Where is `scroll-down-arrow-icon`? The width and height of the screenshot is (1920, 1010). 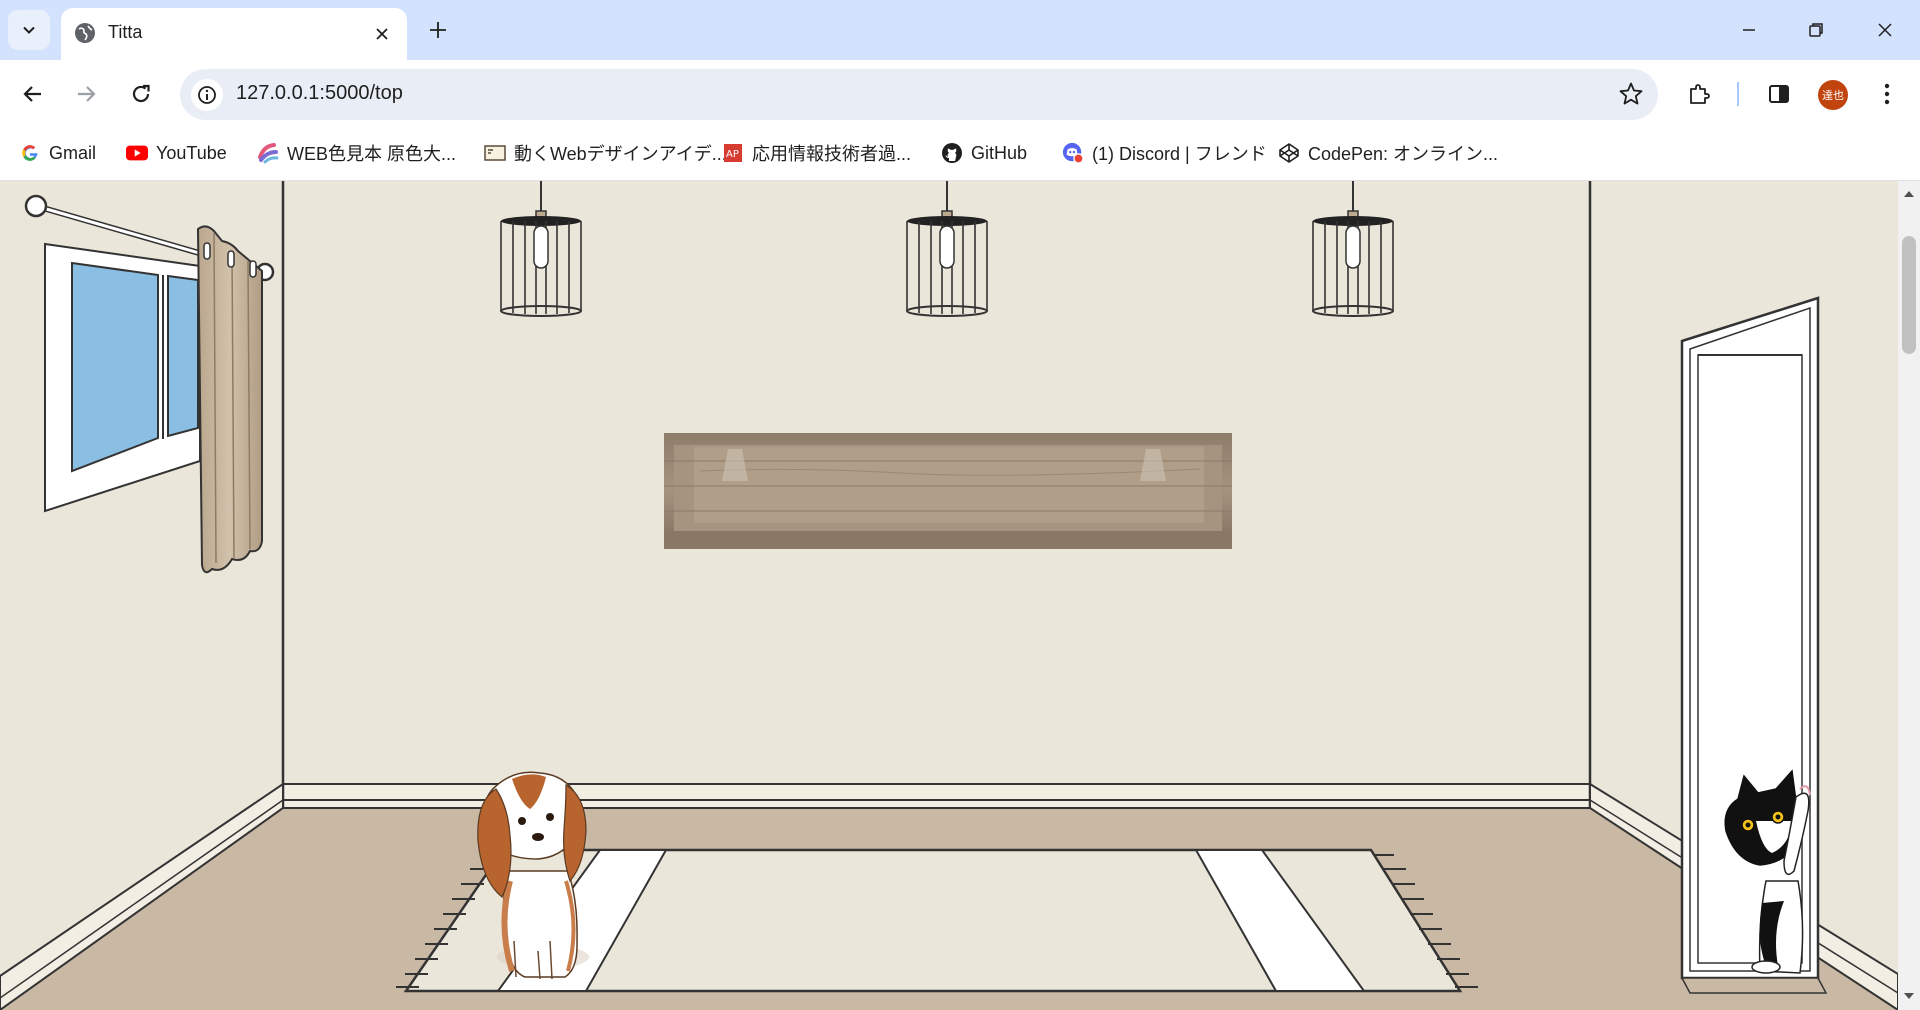
scroll-down-arrow-icon is located at coordinates (1909, 996).